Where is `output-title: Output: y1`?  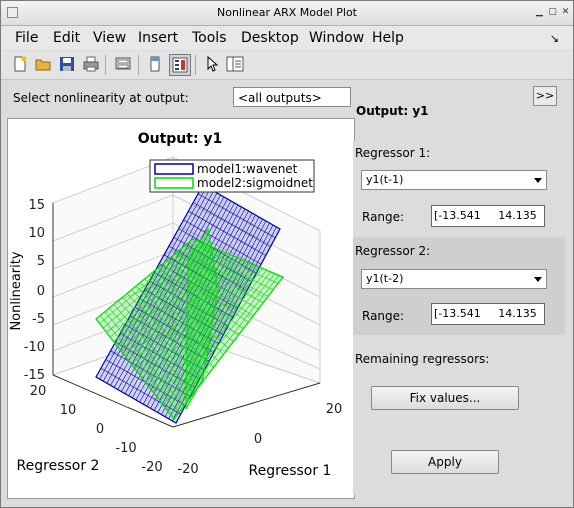 output-title: Output: y1 is located at coordinates (392, 111).